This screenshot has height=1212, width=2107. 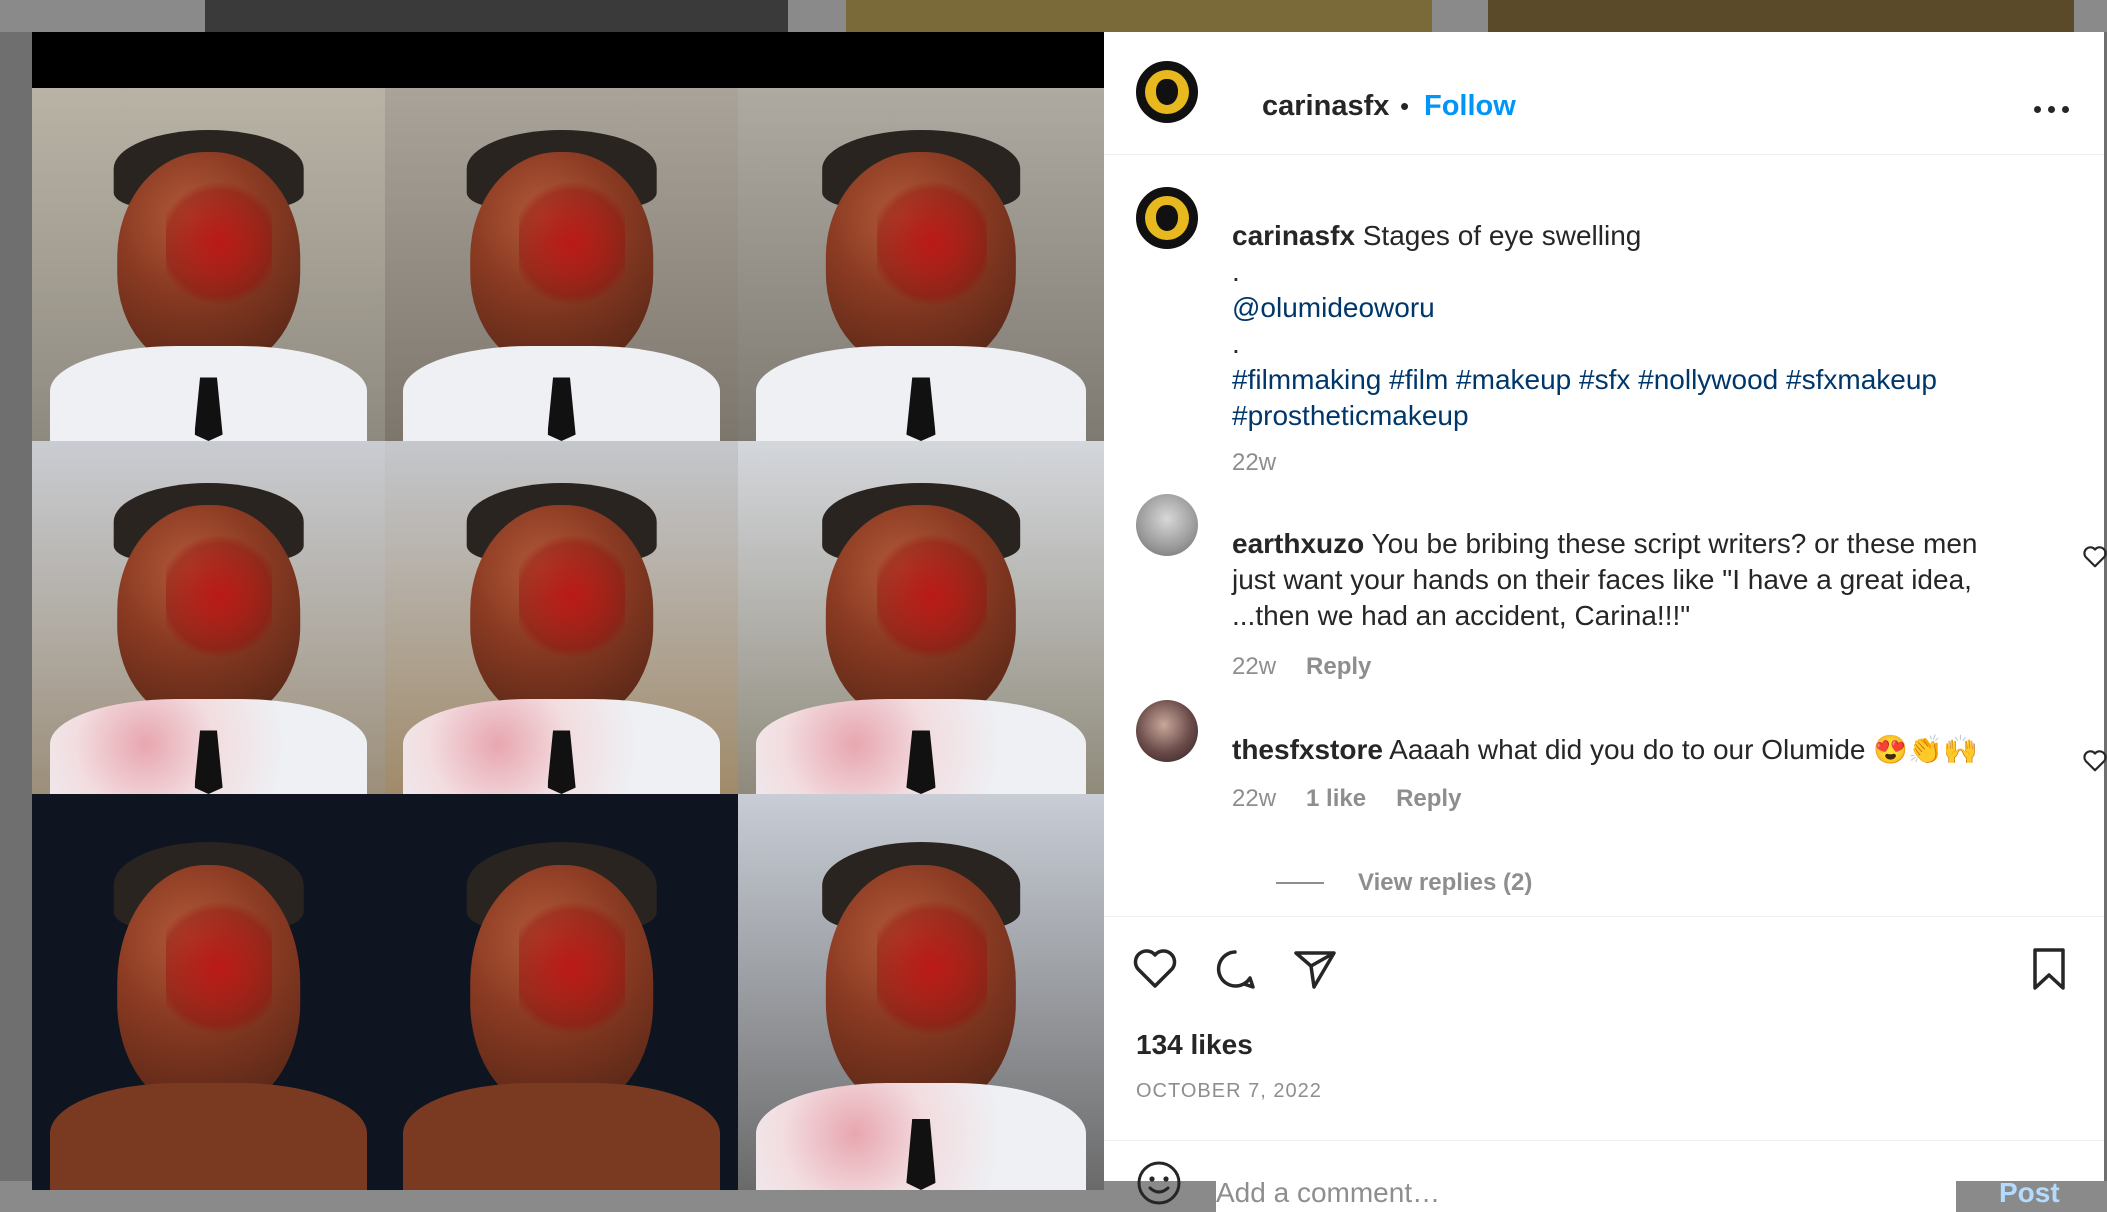 I want to click on header-username: carinasfx, so click(x=1325, y=106).